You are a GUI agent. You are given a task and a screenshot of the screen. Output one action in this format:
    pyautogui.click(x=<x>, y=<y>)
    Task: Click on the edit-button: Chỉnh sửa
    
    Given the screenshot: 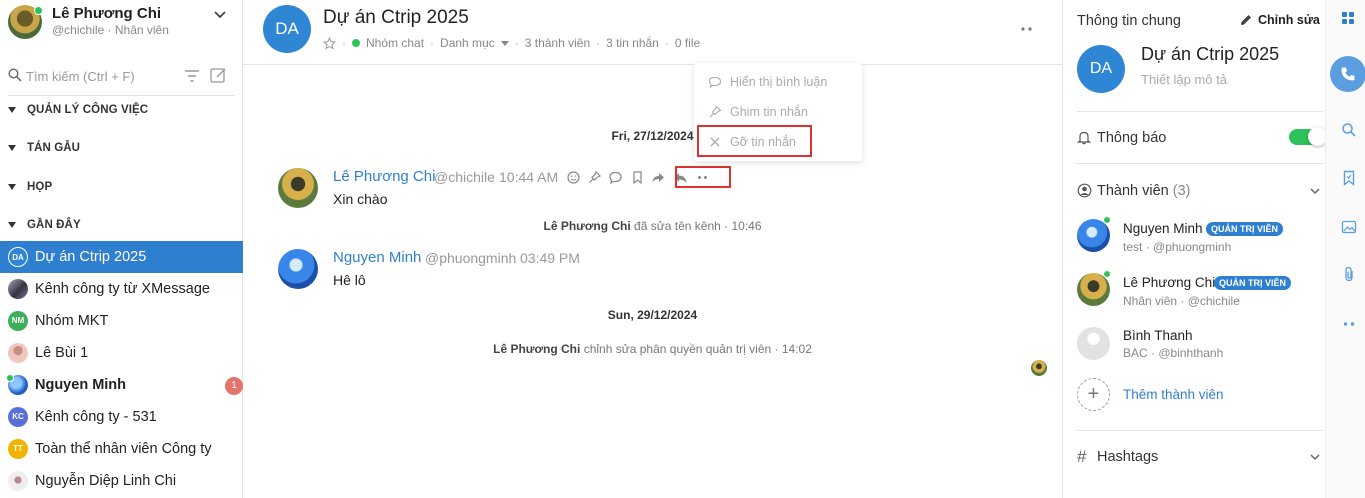 What is the action you would take?
    pyautogui.click(x=1279, y=20)
    